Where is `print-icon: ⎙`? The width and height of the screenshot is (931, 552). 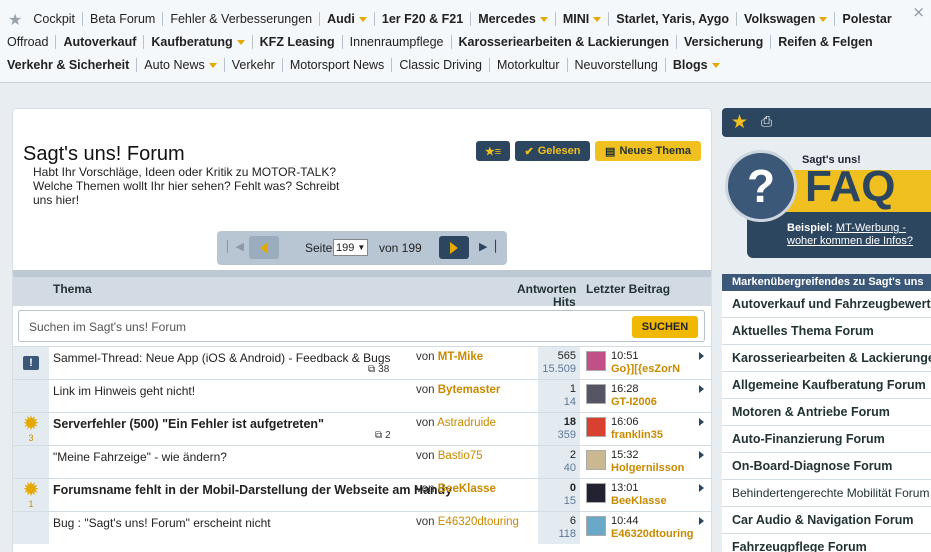 print-icon: ⎙ is located at coordinates (766, 122).